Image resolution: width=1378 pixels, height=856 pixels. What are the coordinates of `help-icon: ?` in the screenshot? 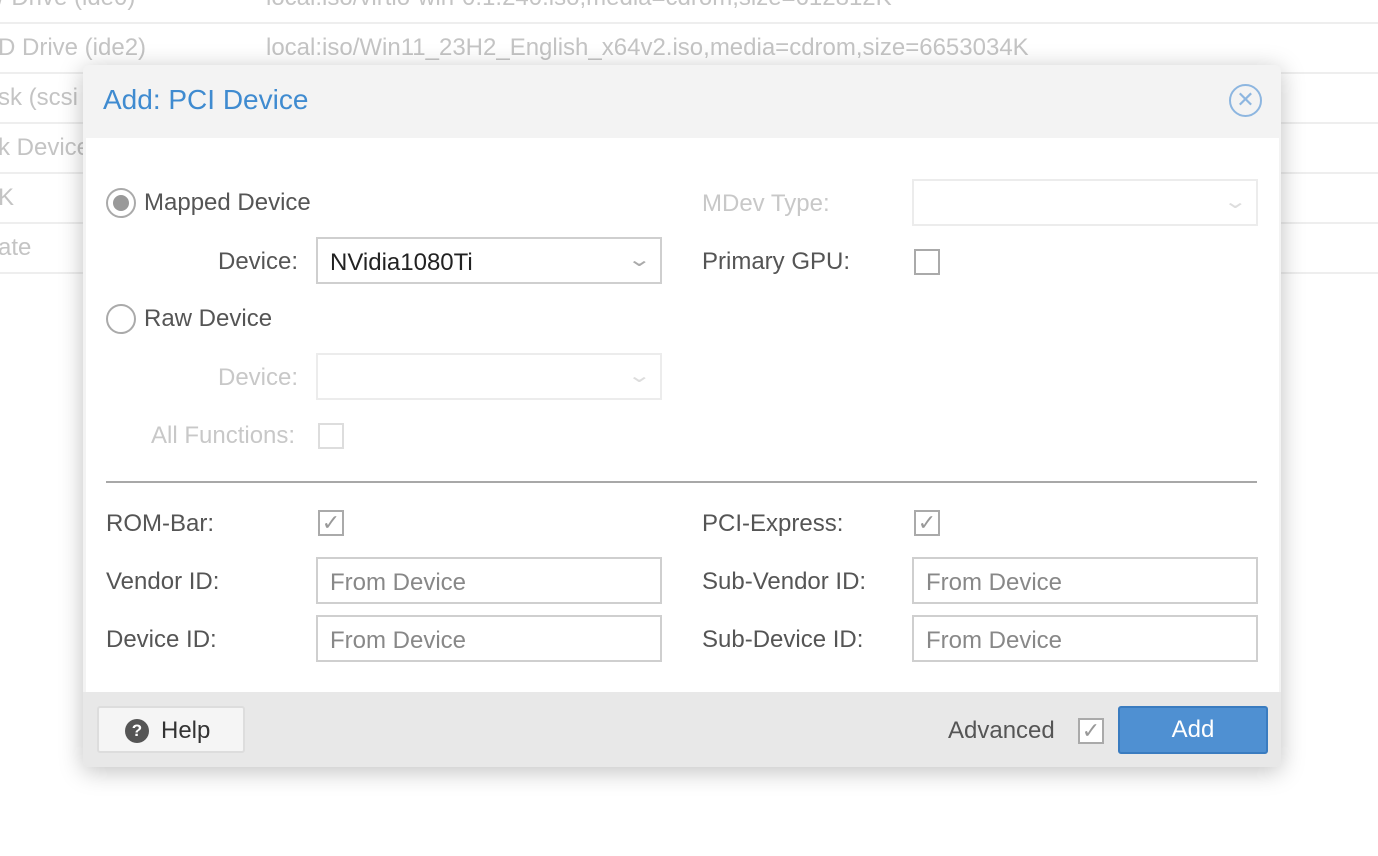 It's located at (137, 731).